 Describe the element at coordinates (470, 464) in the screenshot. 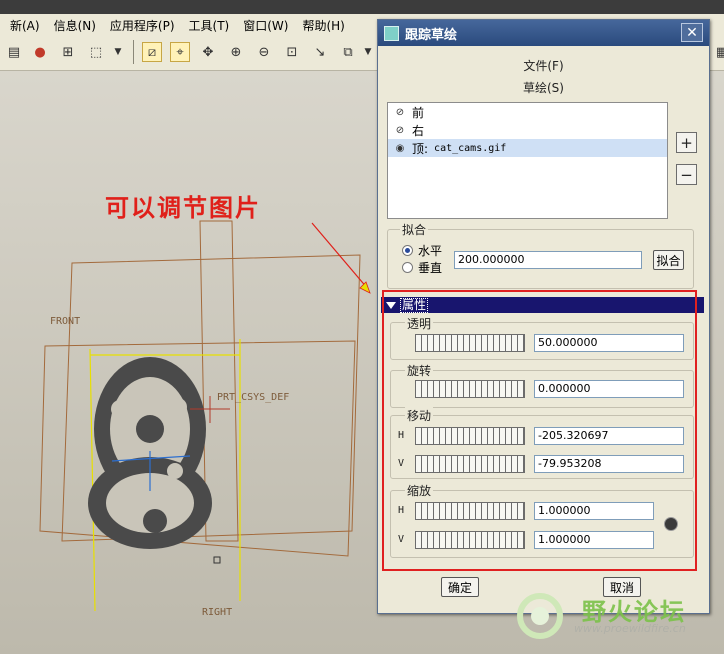

I see `move-v-thumbwheel` at that location.